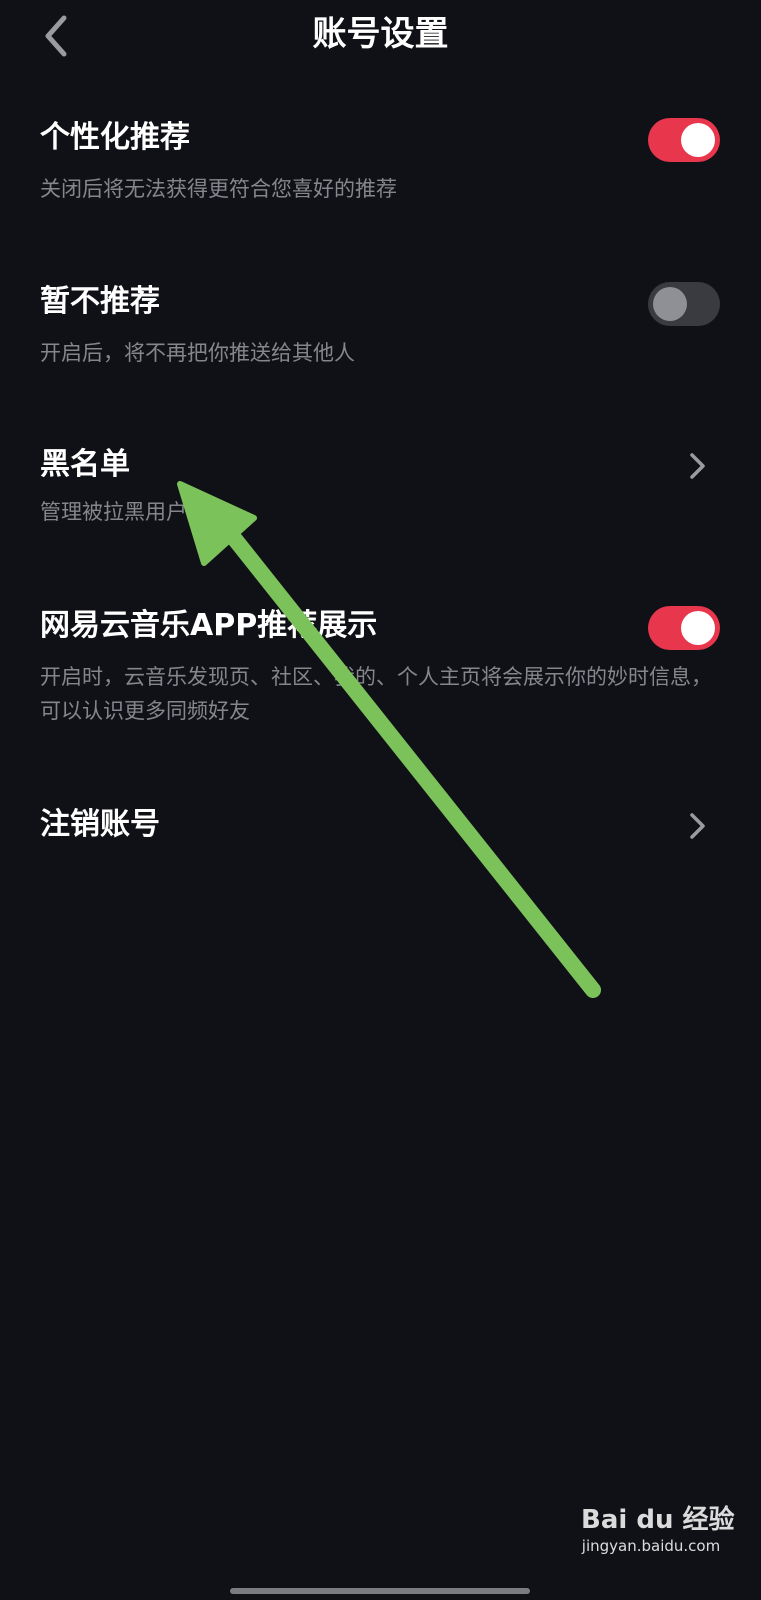 This screenshot has width=761, height=1600. I want to click on personalized-recommendation-toggle, so click(684, 140).